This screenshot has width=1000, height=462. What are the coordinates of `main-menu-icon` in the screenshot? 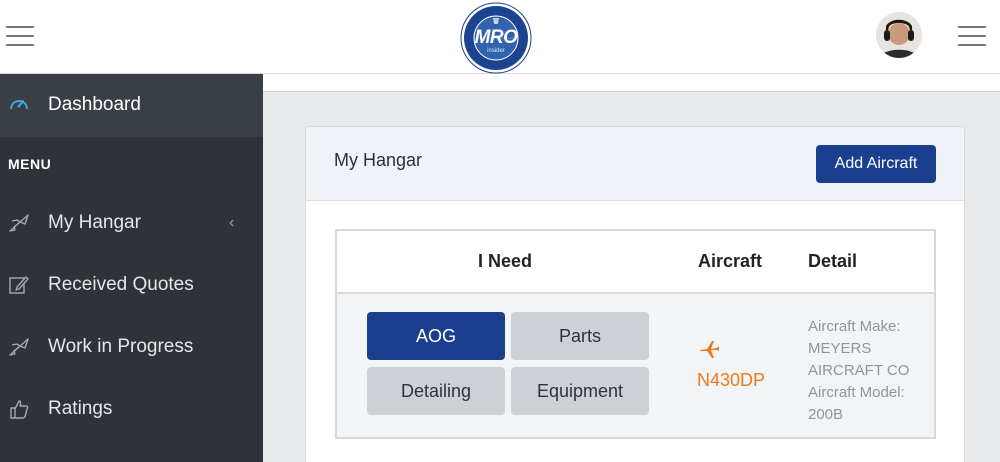 It's located at (972, 36).